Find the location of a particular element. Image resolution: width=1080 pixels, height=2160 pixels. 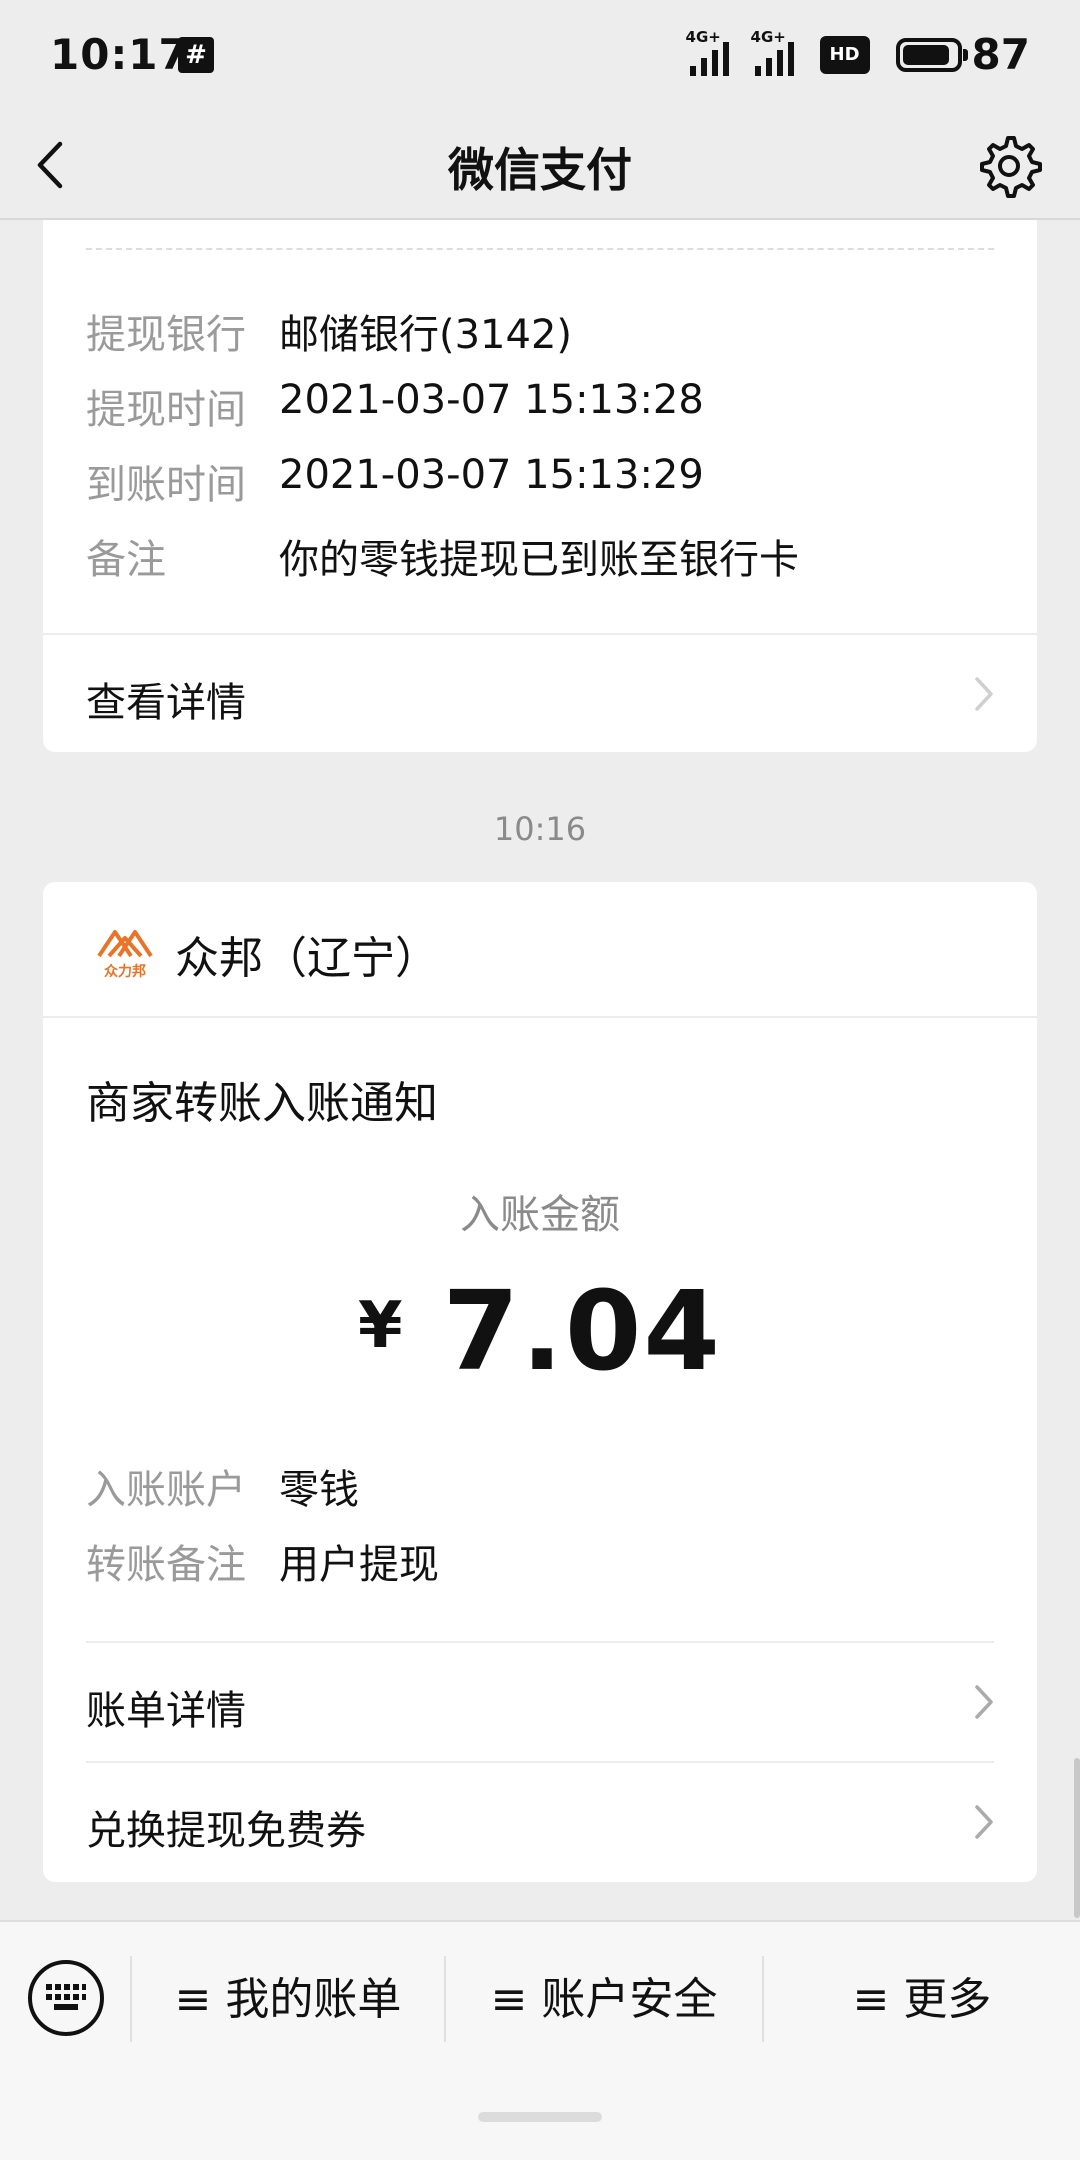

battery-level: 87 is located at coordinates (1000, 54).